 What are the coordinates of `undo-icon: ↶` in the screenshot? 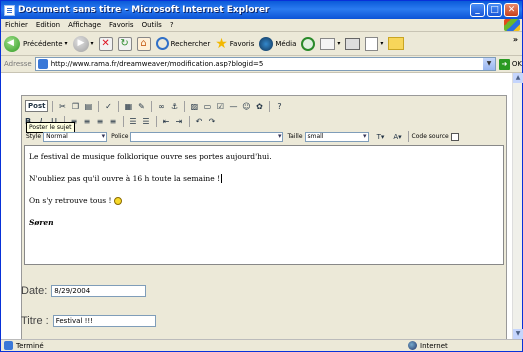 It's located at (199, 121).